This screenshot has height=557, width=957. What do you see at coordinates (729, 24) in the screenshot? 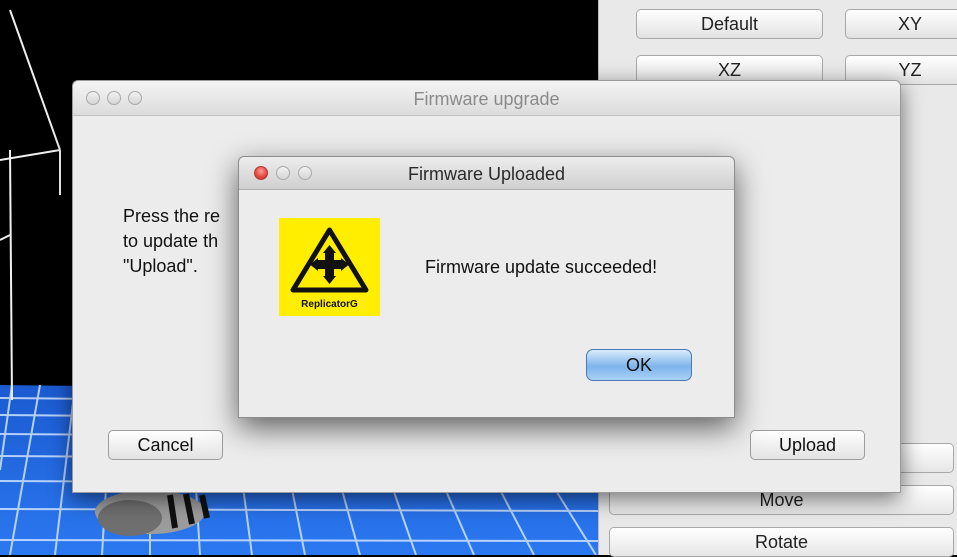
I see `view-default-button: Default` at bounding box center [729, 24].